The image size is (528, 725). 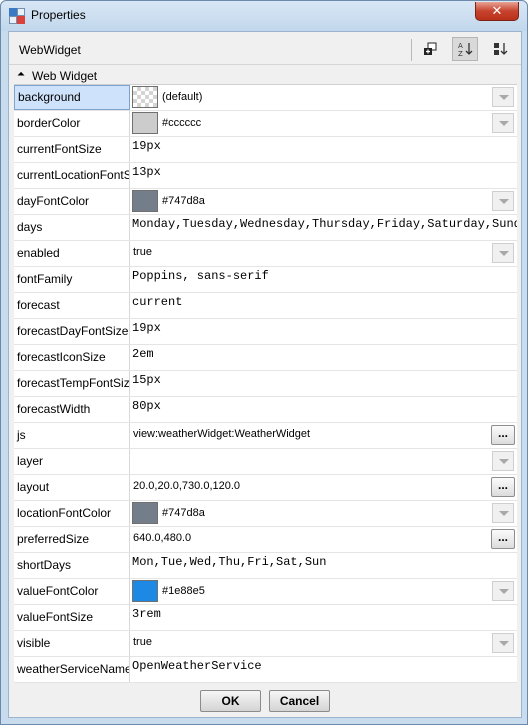 I want to click on property-row: fontFamily Poppins, sans-serif, so click(x=265, y=280).